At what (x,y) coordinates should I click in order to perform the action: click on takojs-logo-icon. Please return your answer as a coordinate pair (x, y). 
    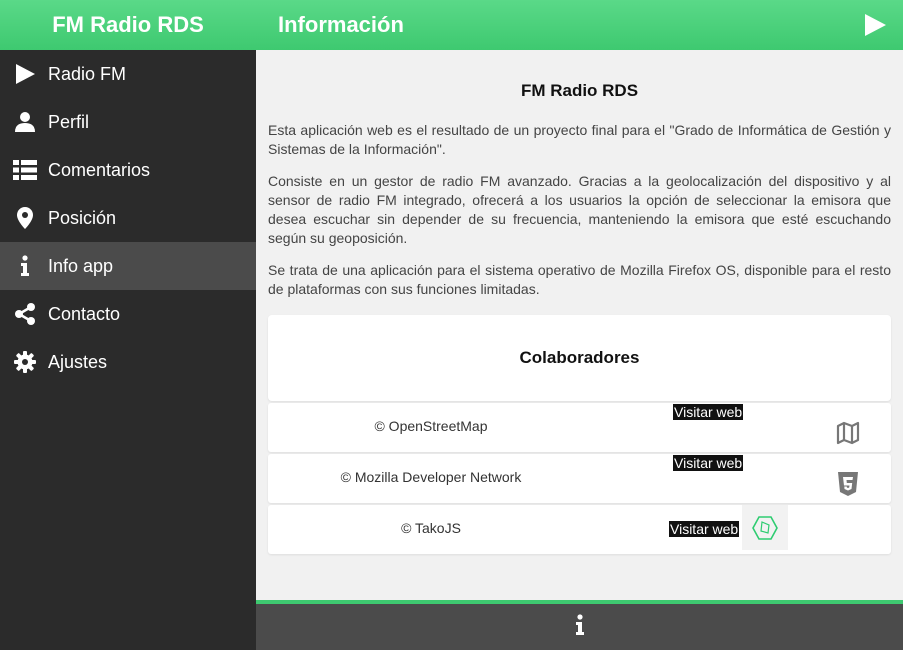
    Looking at the image, I should click on (765, 527).